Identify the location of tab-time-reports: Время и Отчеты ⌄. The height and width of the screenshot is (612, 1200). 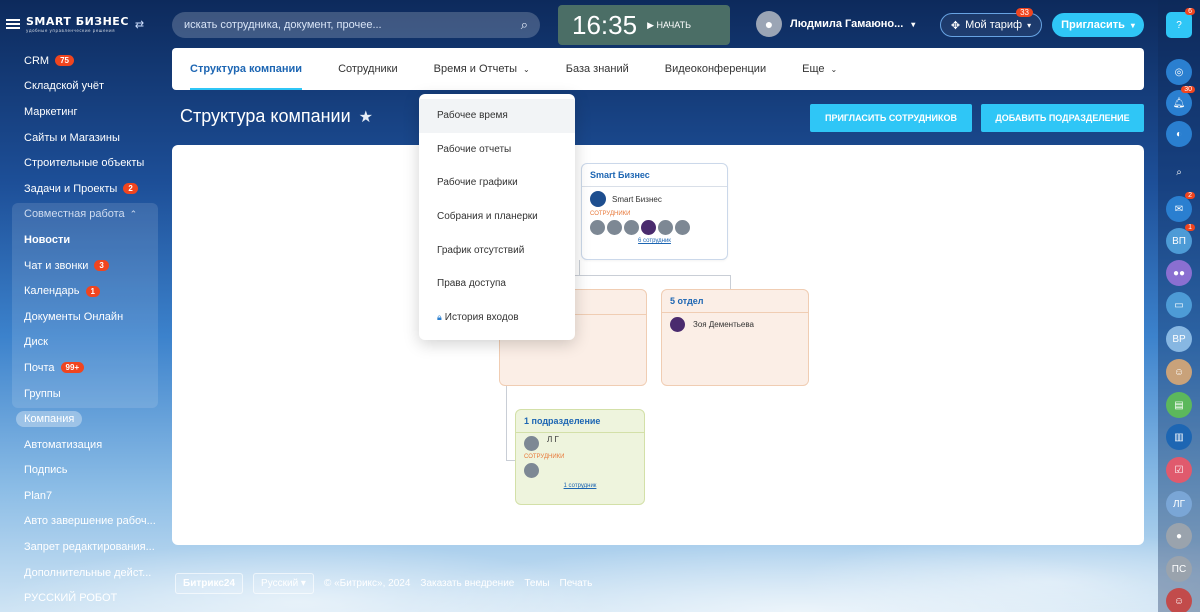
(481, 69).